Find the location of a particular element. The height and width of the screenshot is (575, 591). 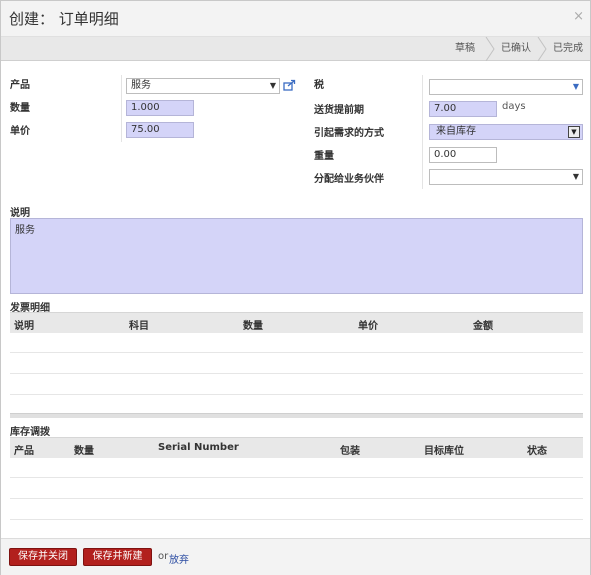

product-select: 服务 ▼ is located at coordinates (203, 86).